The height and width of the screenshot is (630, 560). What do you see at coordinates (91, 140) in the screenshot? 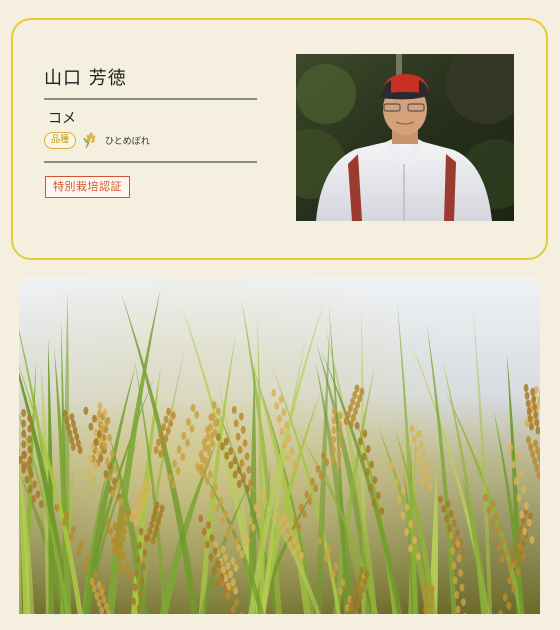
I see `rice-stalk-icon` at bounding box center [91, 140].